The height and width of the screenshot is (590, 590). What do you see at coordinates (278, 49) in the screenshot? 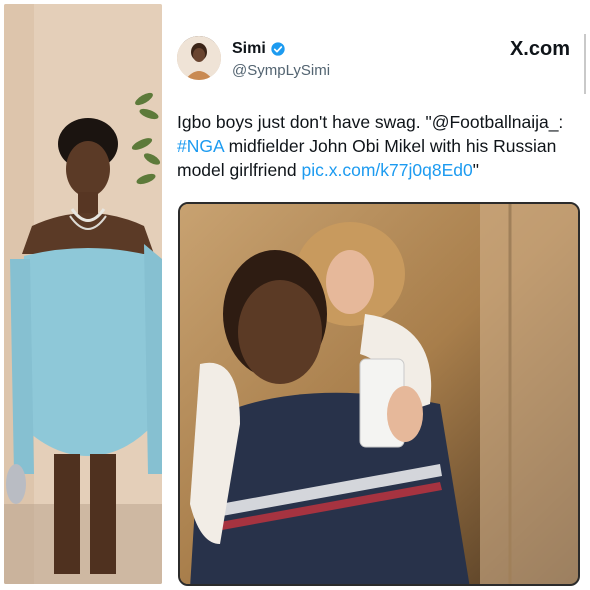
I see `verified-badge-icon` at bounding box center [278, 49].